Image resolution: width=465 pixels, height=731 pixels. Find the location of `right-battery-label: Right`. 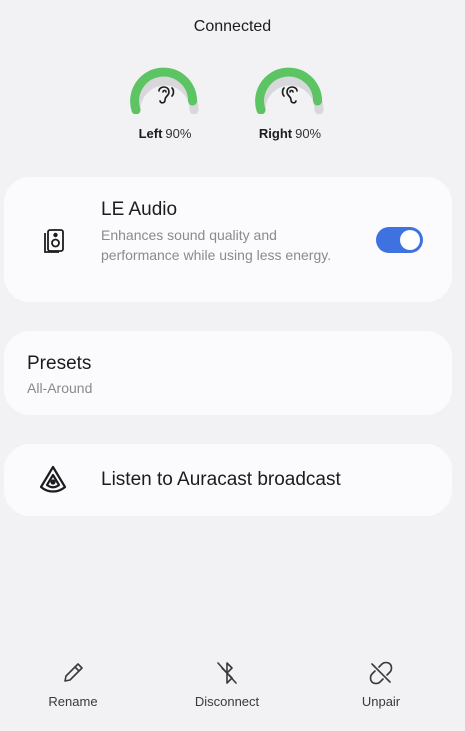

right-battery-label: Right is located at coordinates (275, 133).